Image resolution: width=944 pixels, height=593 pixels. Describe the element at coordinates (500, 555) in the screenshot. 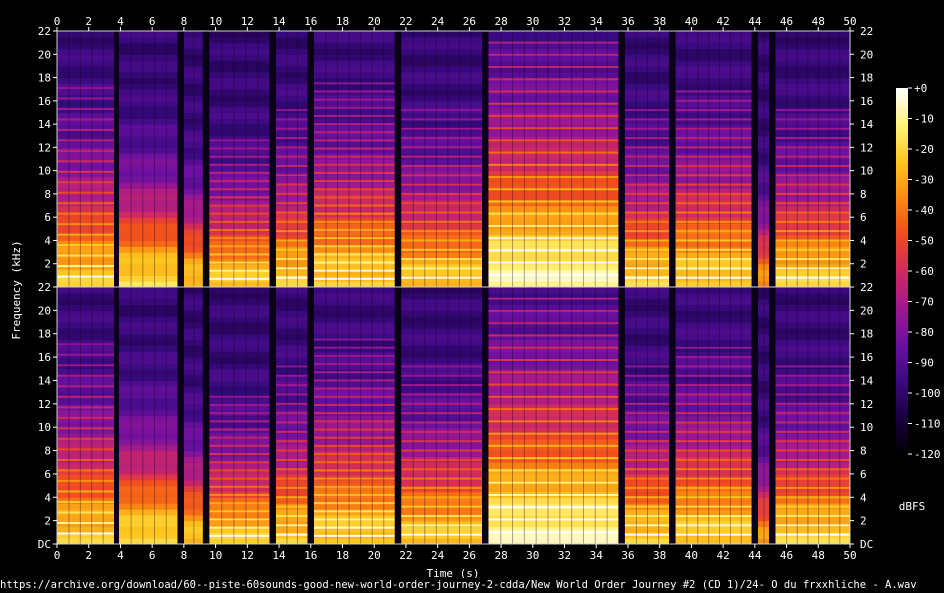

I see `x-tick-label-bottom: 28` at that location.